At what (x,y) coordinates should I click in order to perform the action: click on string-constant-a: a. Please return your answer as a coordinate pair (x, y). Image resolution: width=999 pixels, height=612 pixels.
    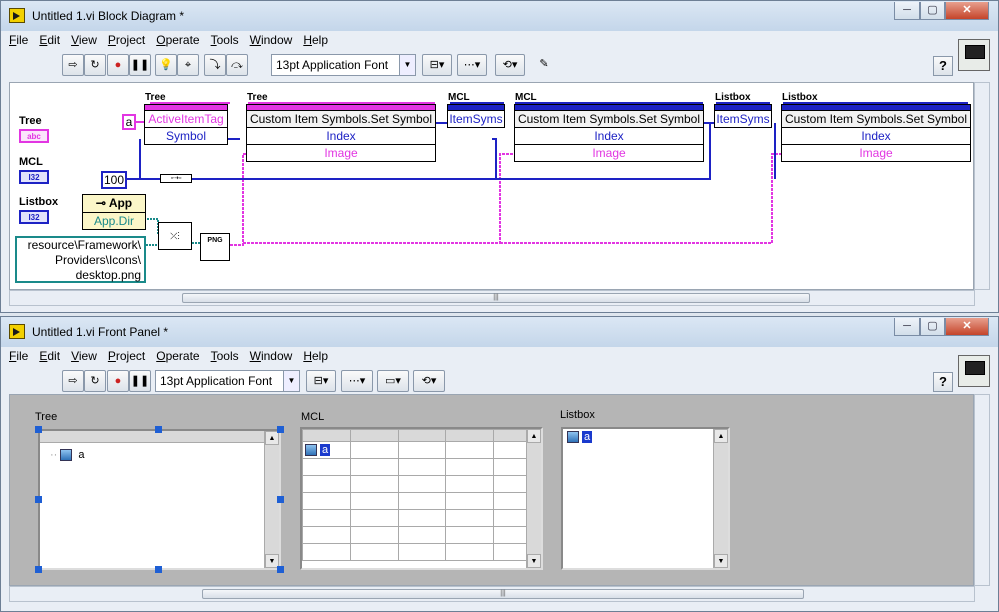
    Looking at the image, I should click on (129, 122).